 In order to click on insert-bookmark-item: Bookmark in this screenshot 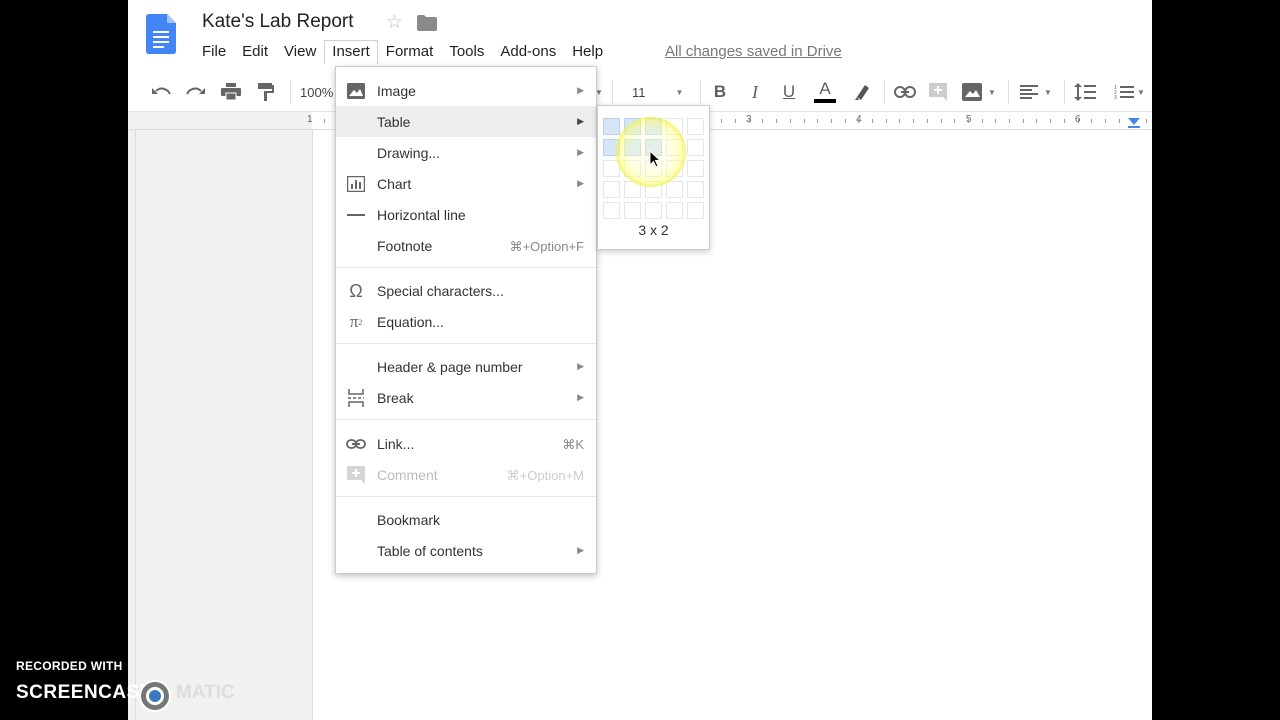, I will do `click(466, 519)`.